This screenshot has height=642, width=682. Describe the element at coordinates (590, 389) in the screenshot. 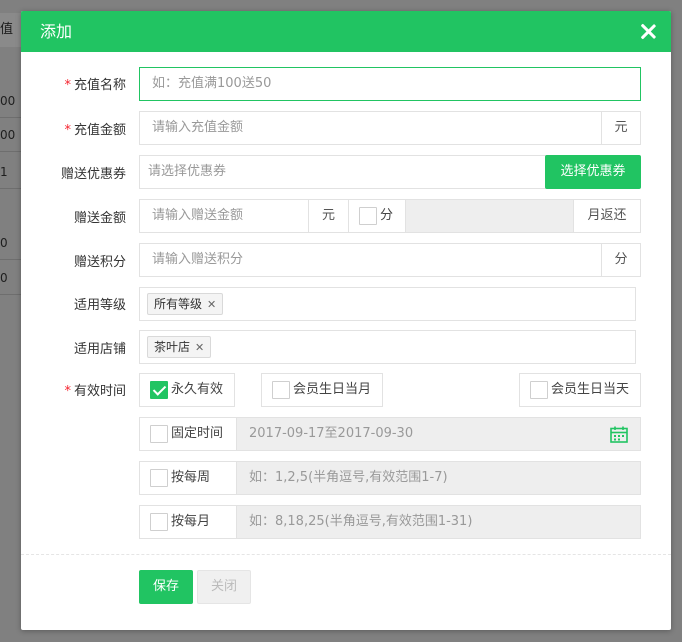

I see `birthday-day-label: 会员生日当天` at that location.